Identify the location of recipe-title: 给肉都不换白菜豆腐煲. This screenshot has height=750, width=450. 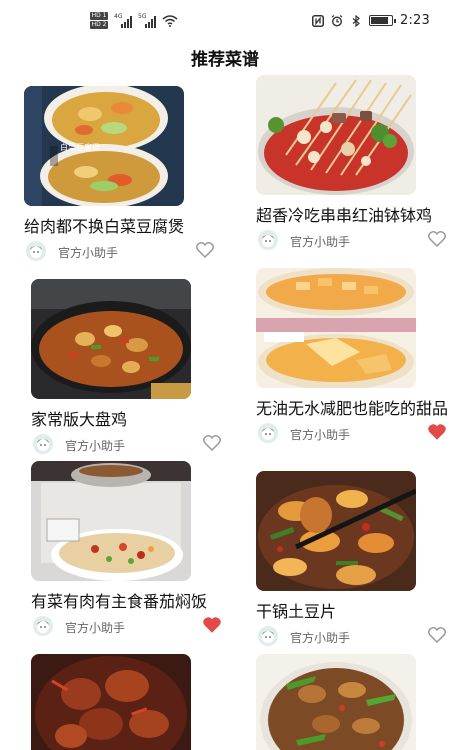
(124, 226).